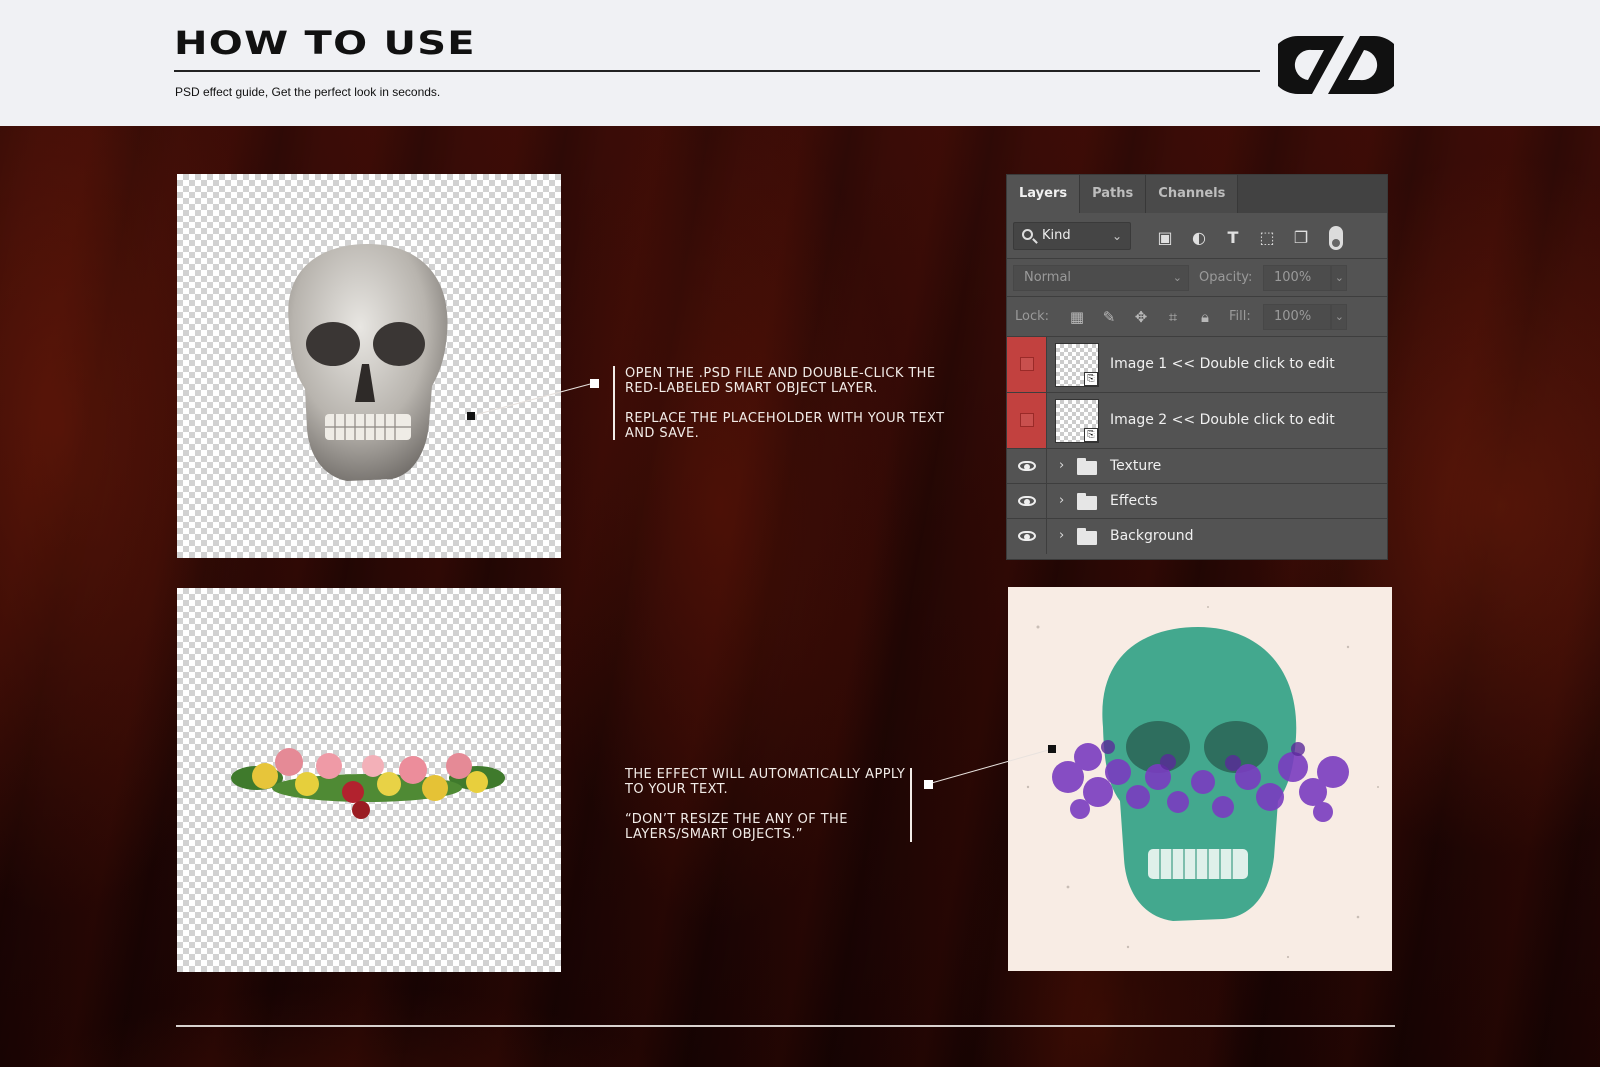 The width and height of the screenshot is (1600, 1067). What do you see at coordinates (1336, 238) in the screenshot?
I see `filter-toggle-icon` at bounding box center [1336, 238].